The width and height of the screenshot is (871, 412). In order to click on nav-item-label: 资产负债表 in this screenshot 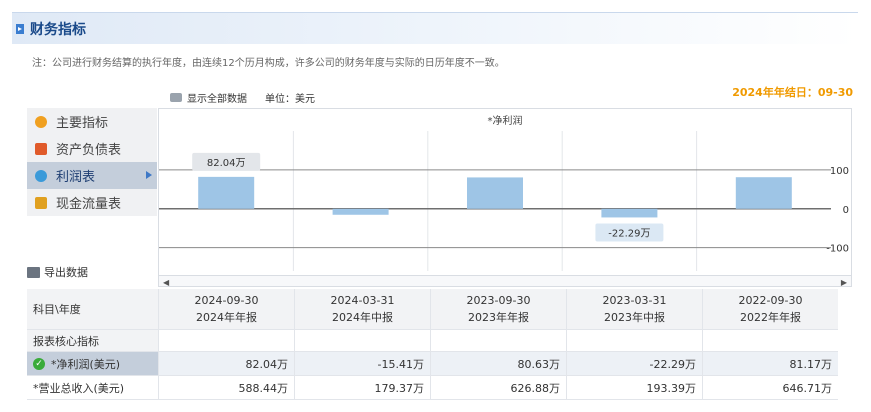, I will do `click(89, 150)`.